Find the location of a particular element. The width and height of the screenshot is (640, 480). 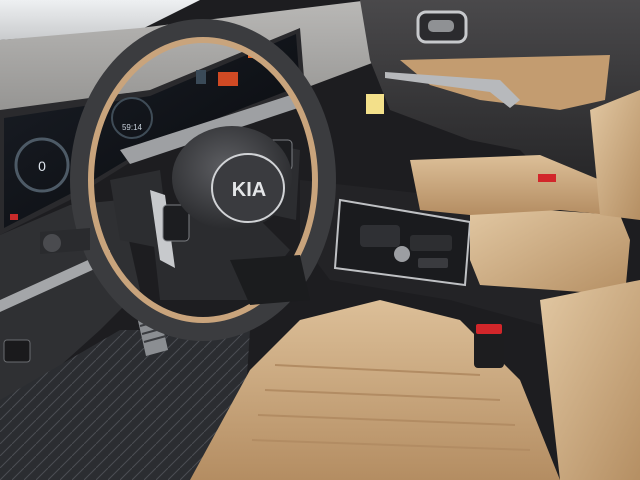

center-armrest is located at coordinates (550, 250).